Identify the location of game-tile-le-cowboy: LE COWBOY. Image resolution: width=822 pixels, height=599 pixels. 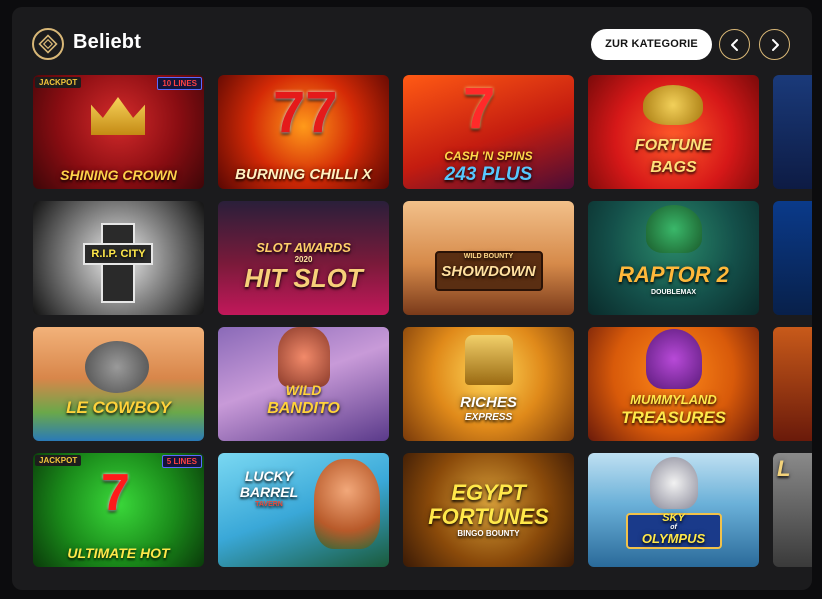
(118, 384).